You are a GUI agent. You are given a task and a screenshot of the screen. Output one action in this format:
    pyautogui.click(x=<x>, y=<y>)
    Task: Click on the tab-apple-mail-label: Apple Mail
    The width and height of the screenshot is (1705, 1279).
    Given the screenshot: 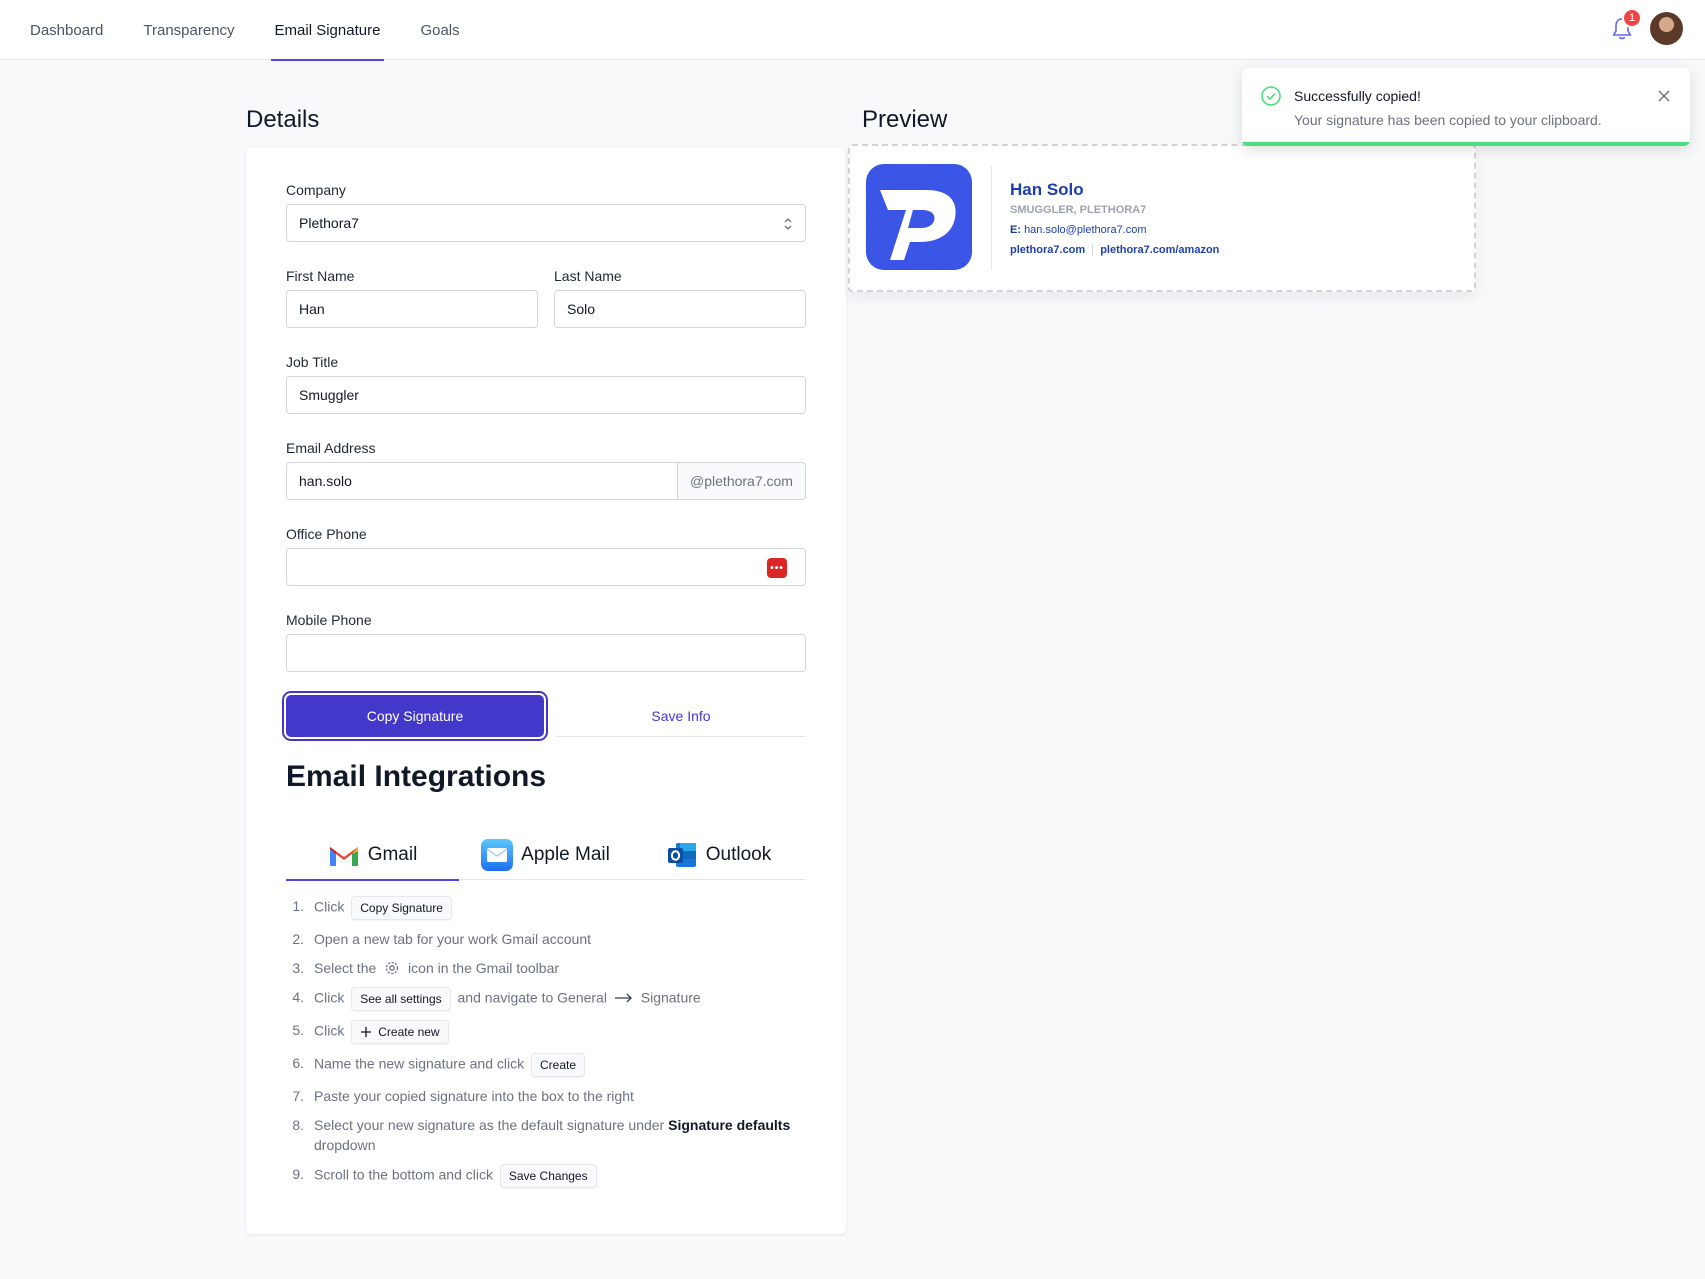 What is the action you would take?
    pyautogui.click(x=565, y=854)
    